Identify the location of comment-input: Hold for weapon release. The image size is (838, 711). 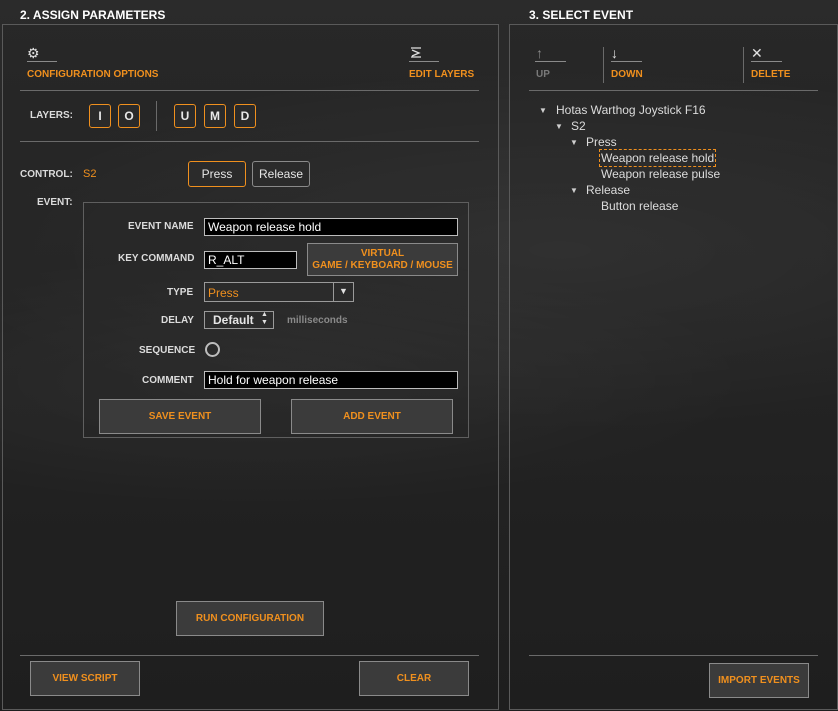
(331, 380).